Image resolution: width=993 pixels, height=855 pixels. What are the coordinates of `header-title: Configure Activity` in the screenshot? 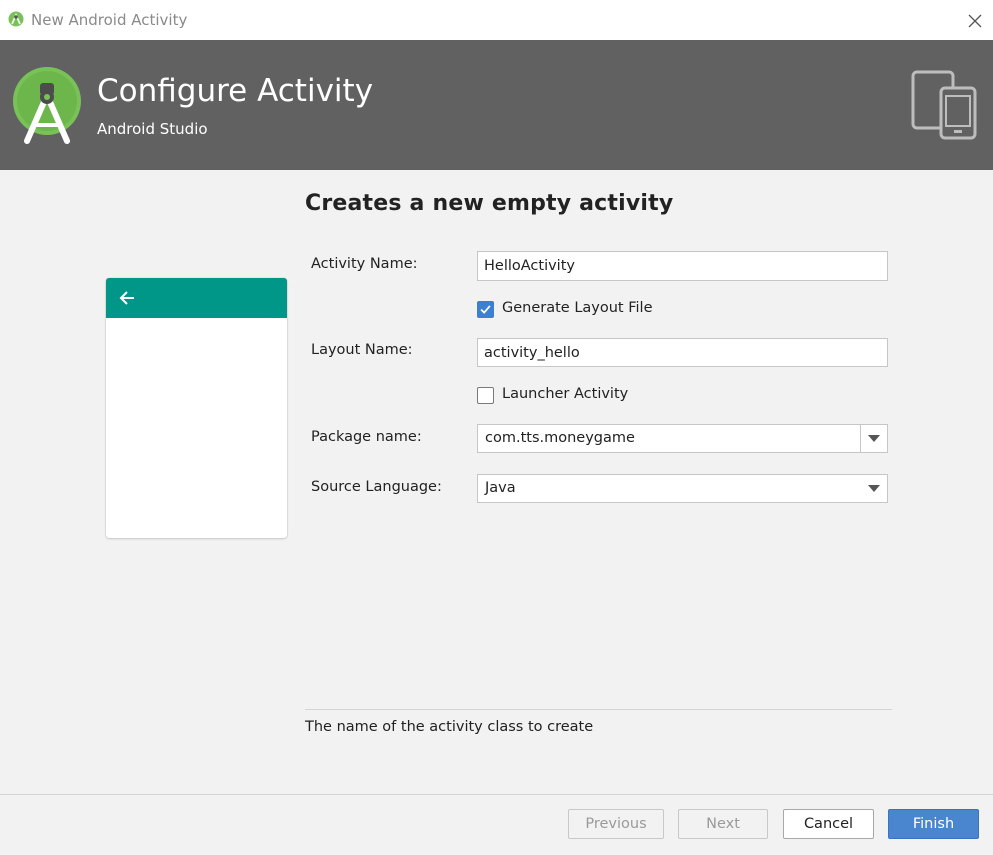 It's located at (235, 91).